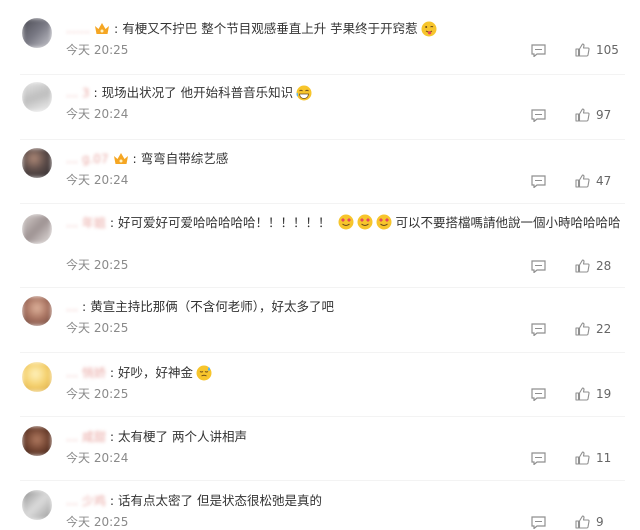  What do you see at coordinates (593, 458) in the screenshot?
I see `like-button: 11` at bounding box center [593, 458].